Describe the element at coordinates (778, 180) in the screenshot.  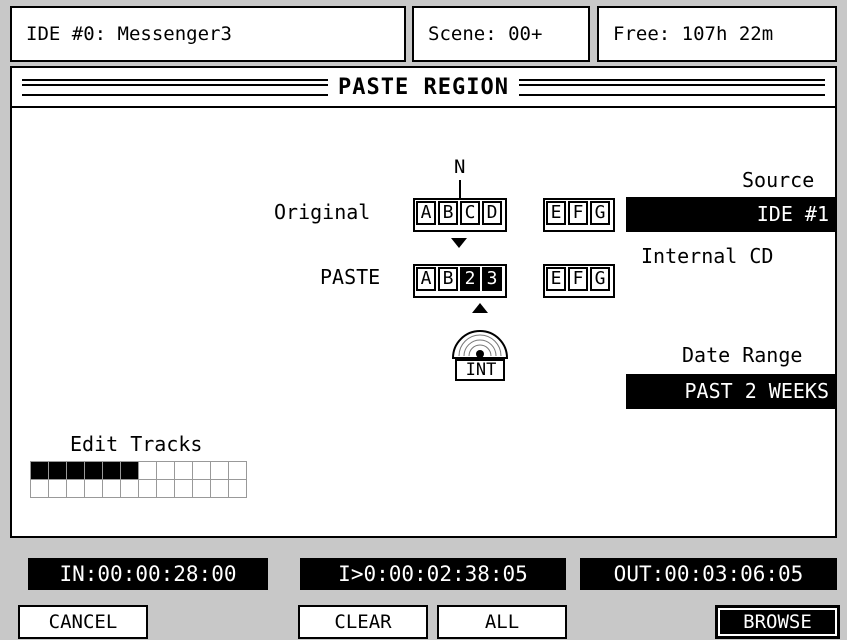
I see `source-label: Source` at that location.